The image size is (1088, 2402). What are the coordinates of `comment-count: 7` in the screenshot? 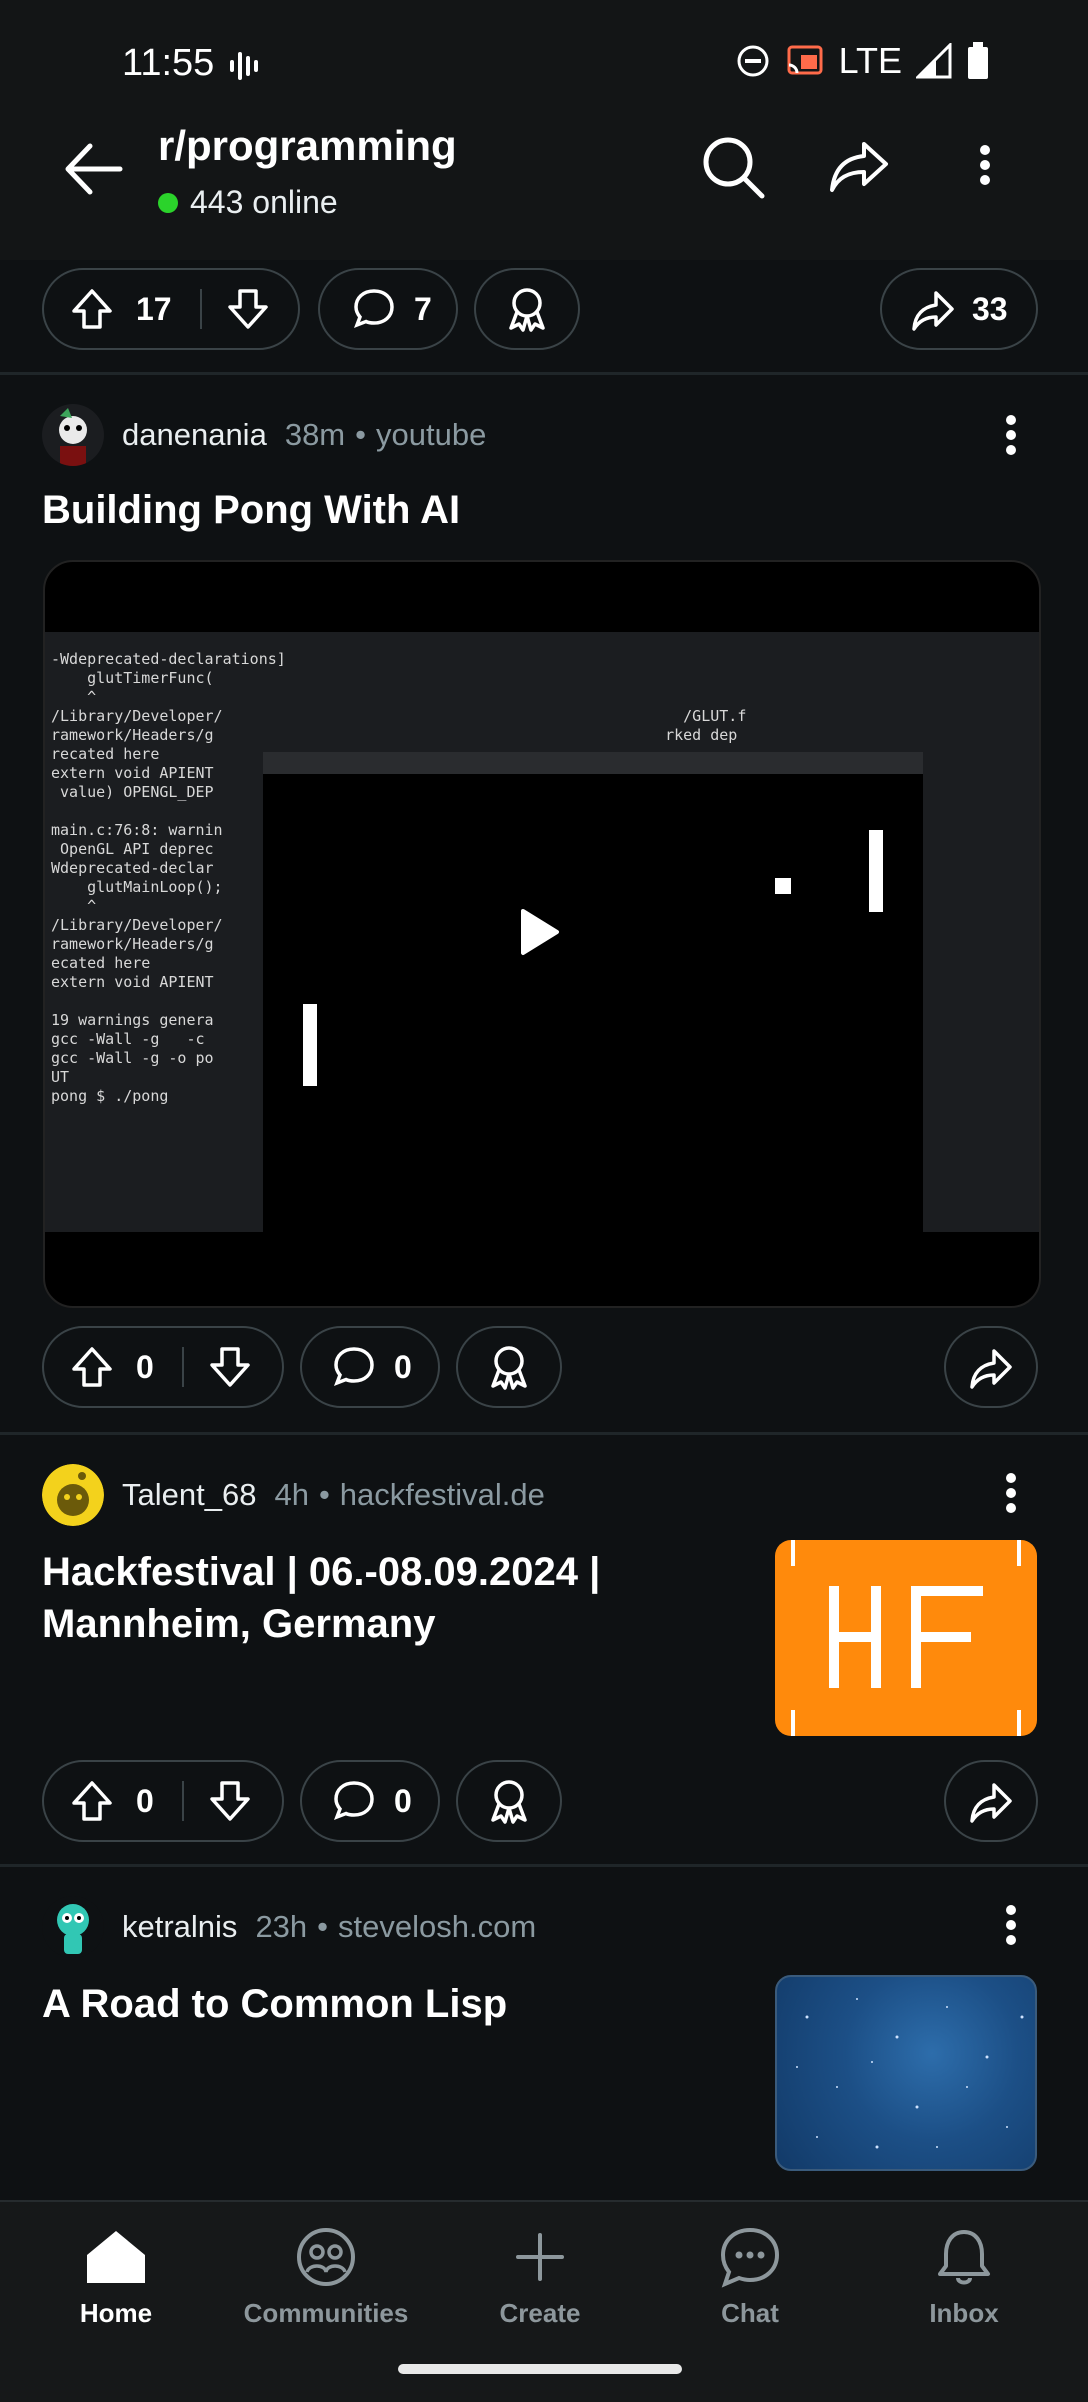 It's located at (423, 308).